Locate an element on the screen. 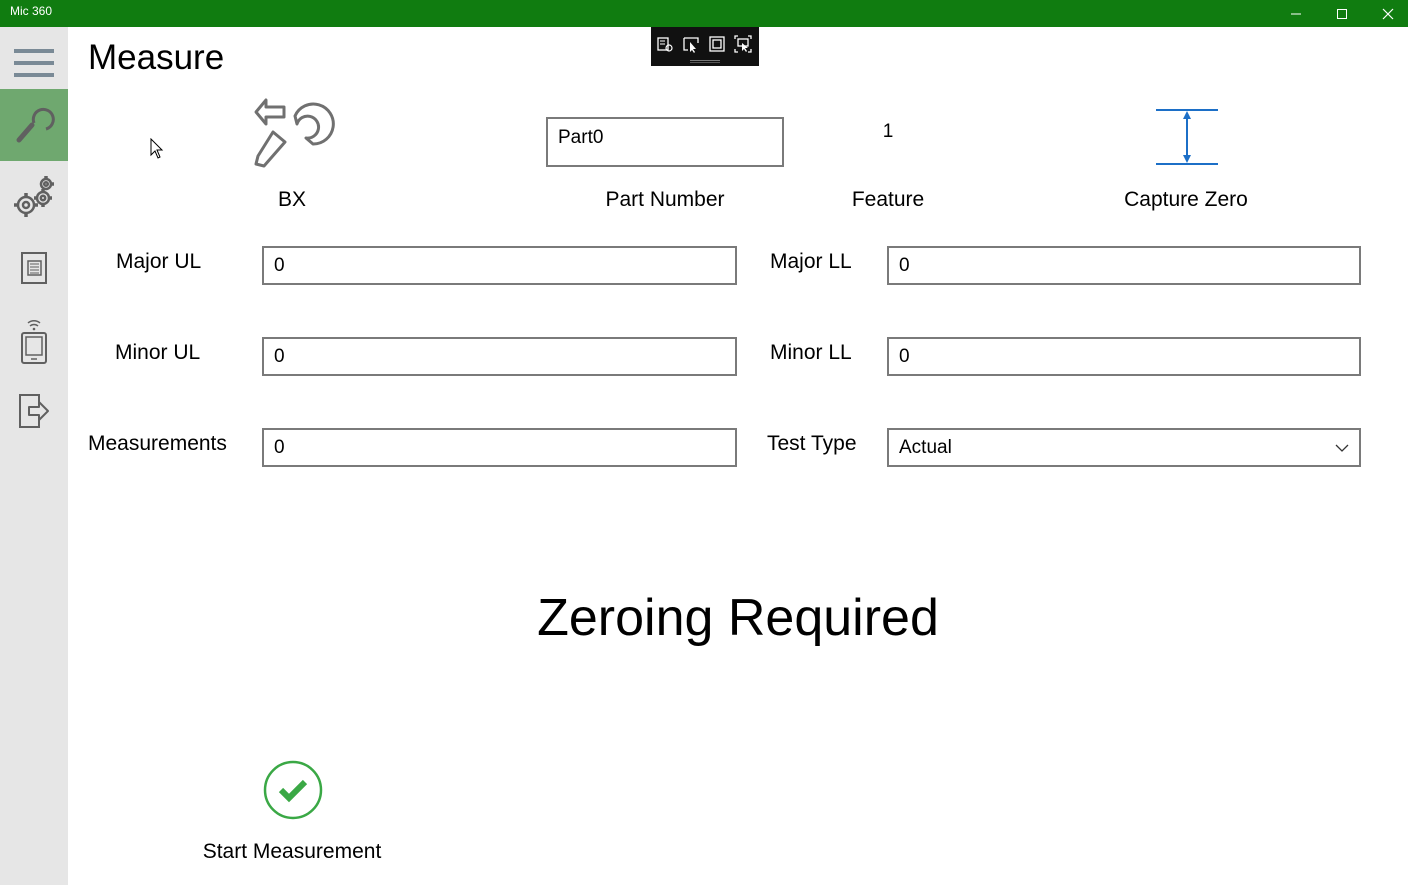 The image size is (1408, 885). minimize-icon is located at coordinates (1296, 13).